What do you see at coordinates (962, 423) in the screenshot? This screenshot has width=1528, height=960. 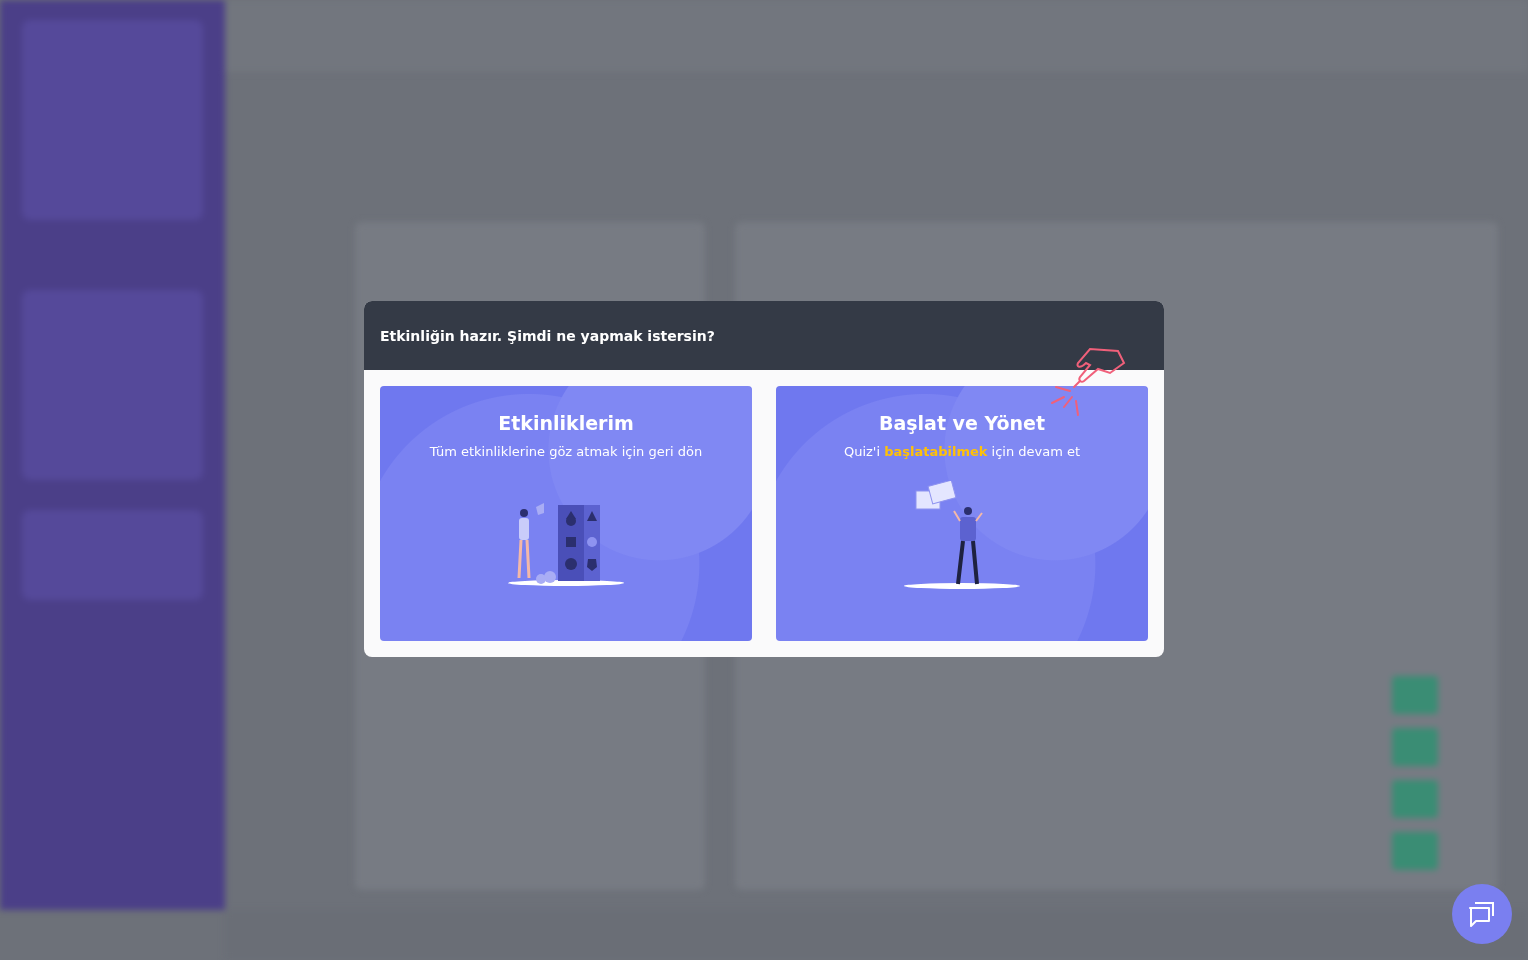 I see `card-title: Başlat ve Yönet` at bounding box center [962, 423].